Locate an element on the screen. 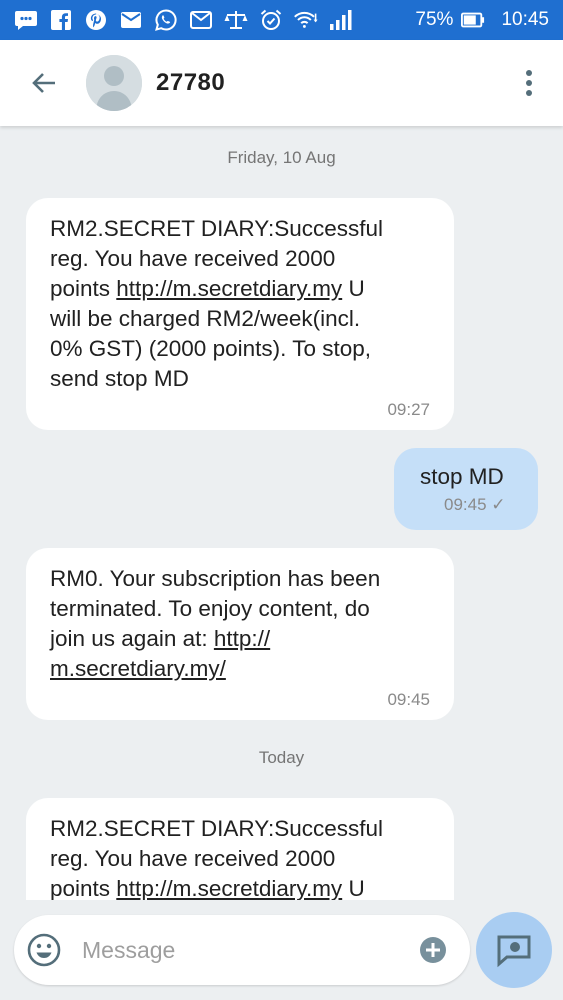 The image size is (563, 1000). notification-icons is located at coordinates (183, 20).